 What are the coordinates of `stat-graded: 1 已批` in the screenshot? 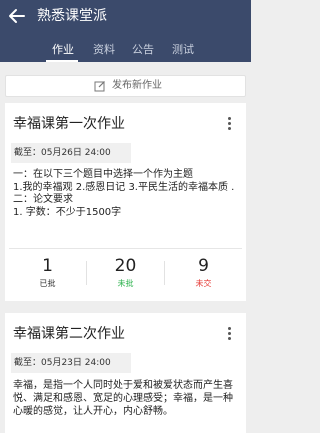 It's located at (47, 271).